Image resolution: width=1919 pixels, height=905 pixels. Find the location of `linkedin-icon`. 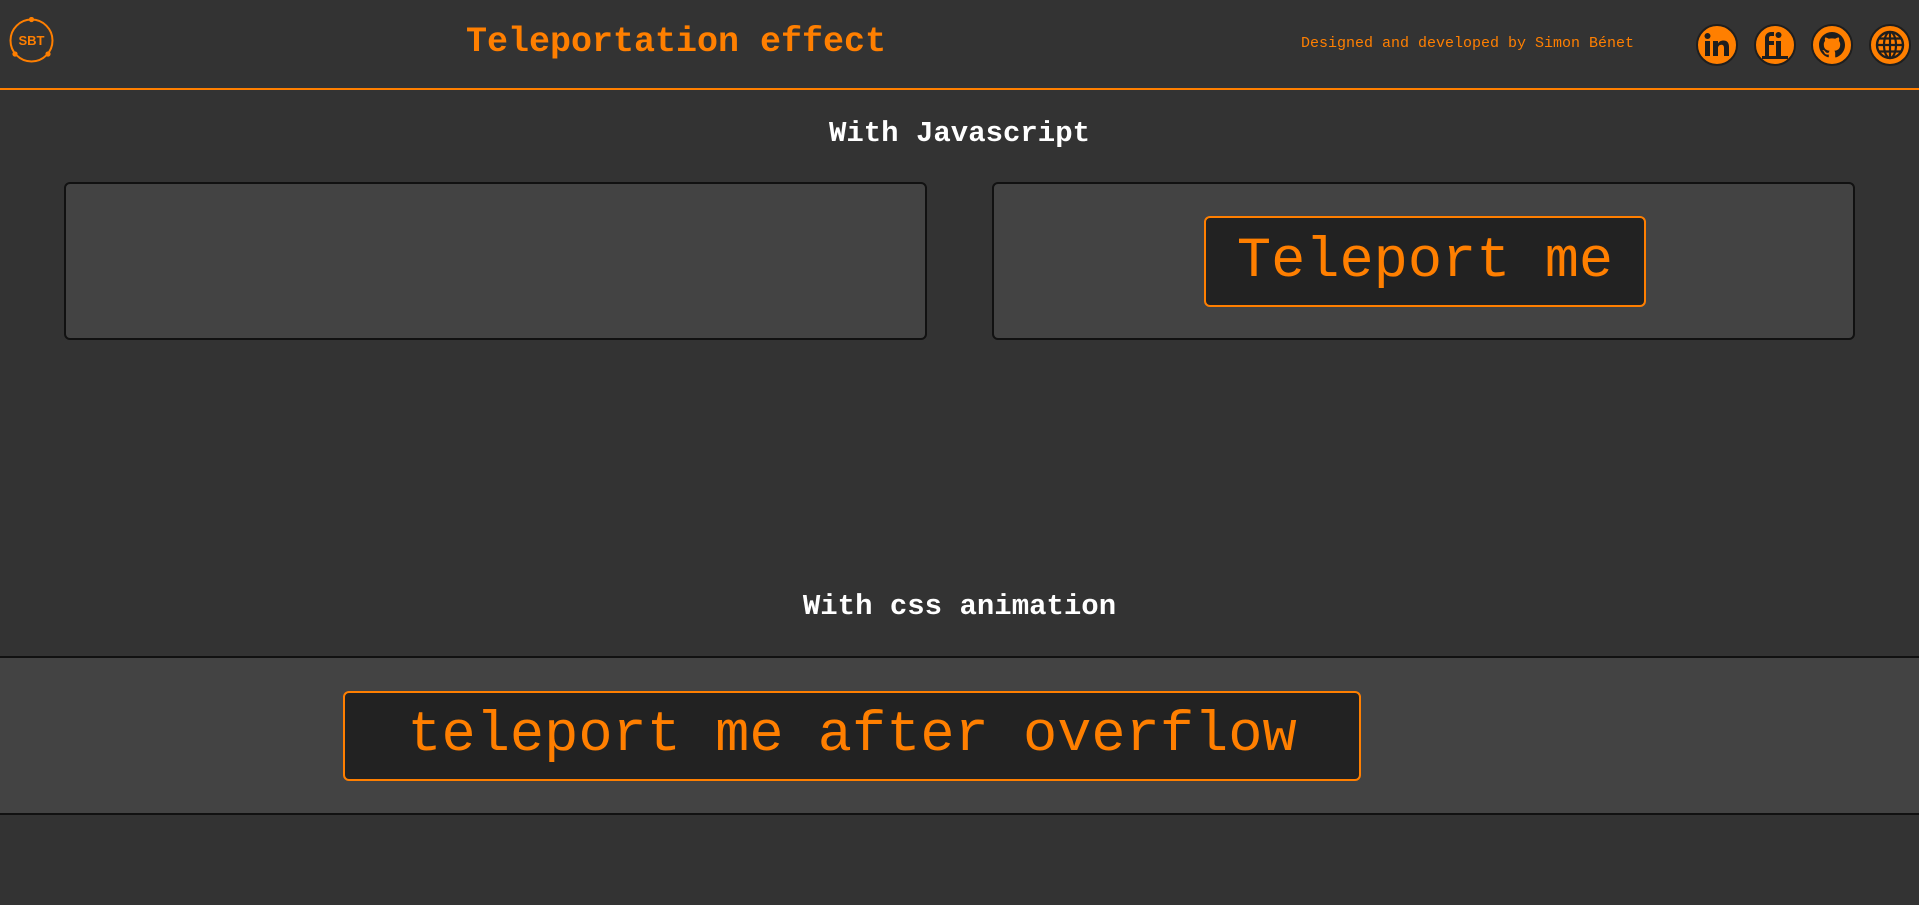

linkedin-icon is located at coordinates (1716, 44).